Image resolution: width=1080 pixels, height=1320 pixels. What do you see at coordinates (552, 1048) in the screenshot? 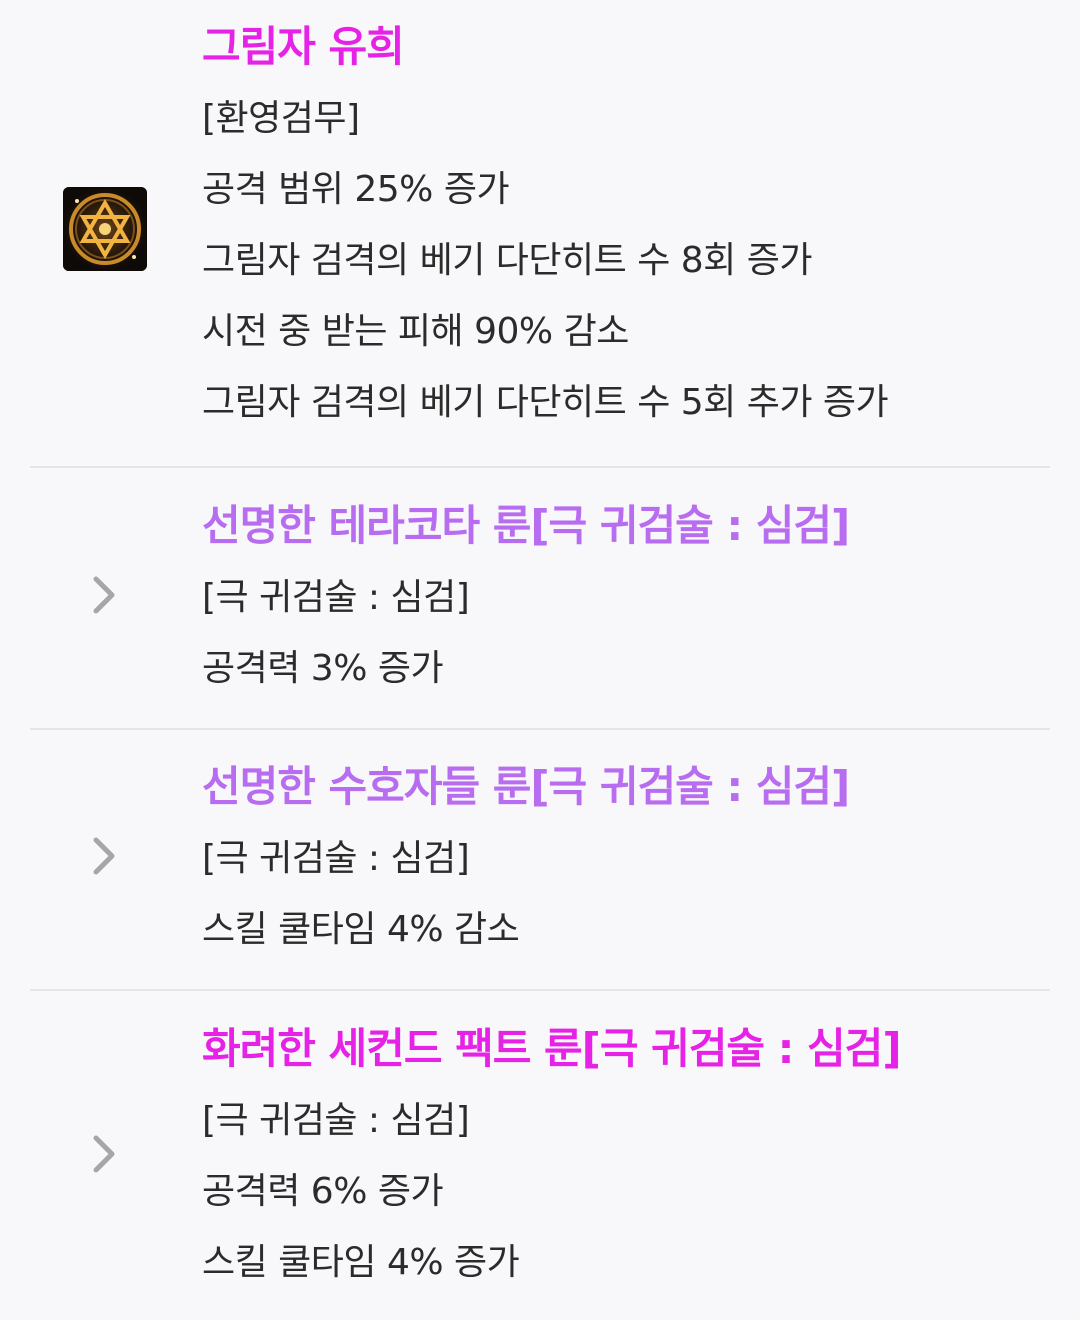
I see `rune-title: 화려한 세컨드 팩트 룬[극 귀검술 : 심검]` at bounding box center [552, 1048].